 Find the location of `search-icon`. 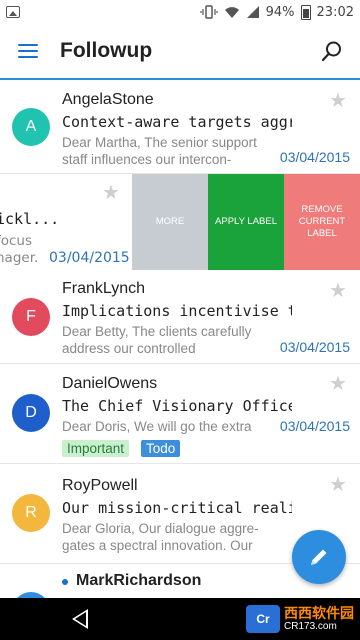

search-icon is located at coordinates (331, 51).